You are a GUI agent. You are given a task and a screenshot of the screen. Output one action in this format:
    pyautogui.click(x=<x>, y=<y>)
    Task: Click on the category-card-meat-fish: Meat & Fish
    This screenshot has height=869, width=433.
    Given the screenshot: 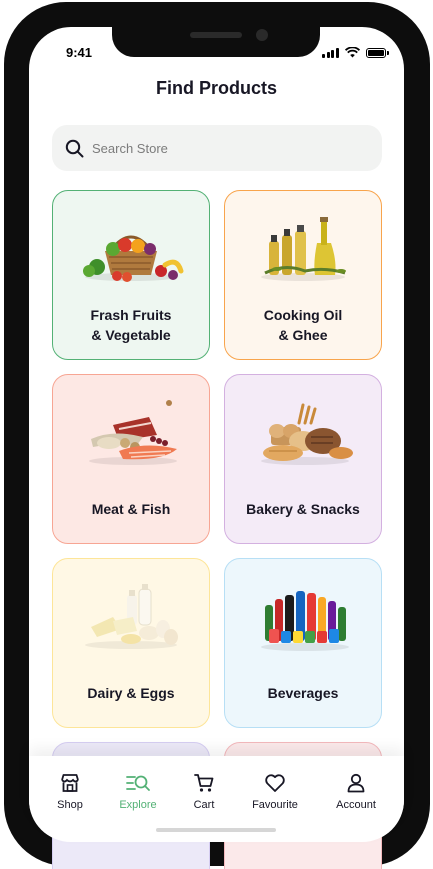 What is the action you would take?
    pyautogui.click(x=131, y=459)
    